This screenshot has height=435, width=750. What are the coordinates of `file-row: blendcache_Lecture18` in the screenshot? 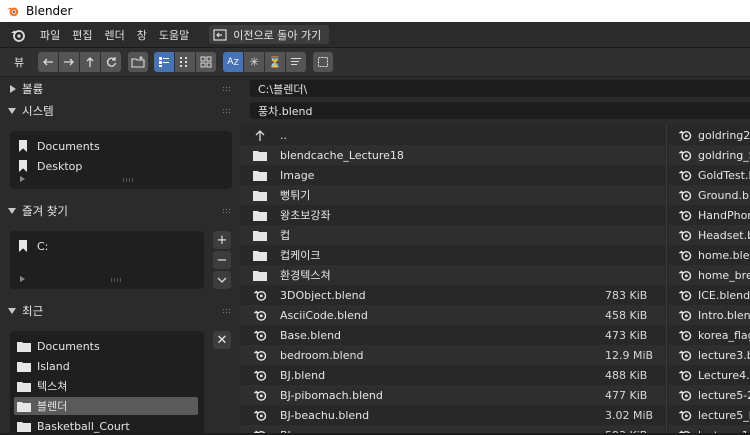 It's located at (452, 155).